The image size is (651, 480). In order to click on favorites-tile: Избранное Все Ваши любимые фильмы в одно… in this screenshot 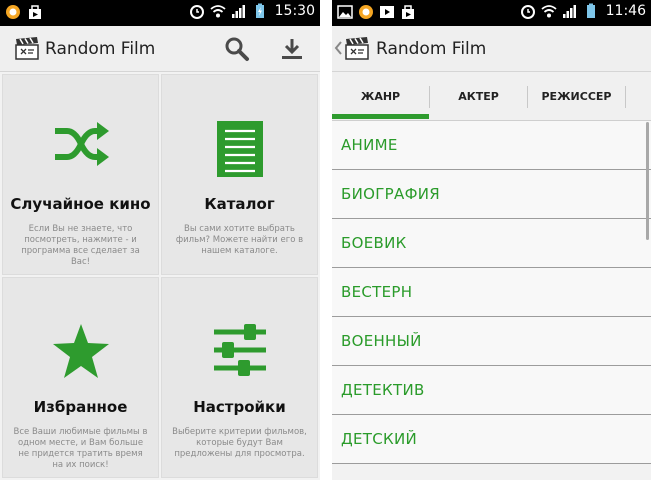, I will do `click(80, 377)`.